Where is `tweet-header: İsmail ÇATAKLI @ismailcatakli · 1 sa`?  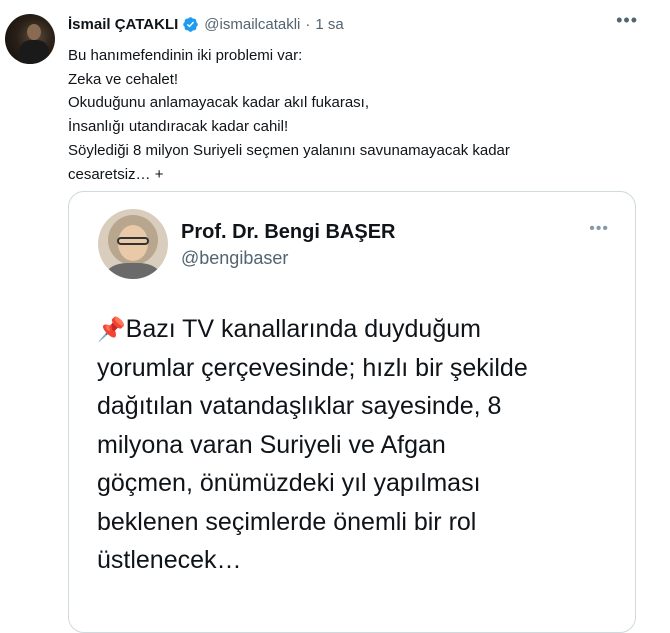 tweet-header: İsmail ÇATAKLI @ismailcatakli · 1 sa is located at coordinates (206, 24).